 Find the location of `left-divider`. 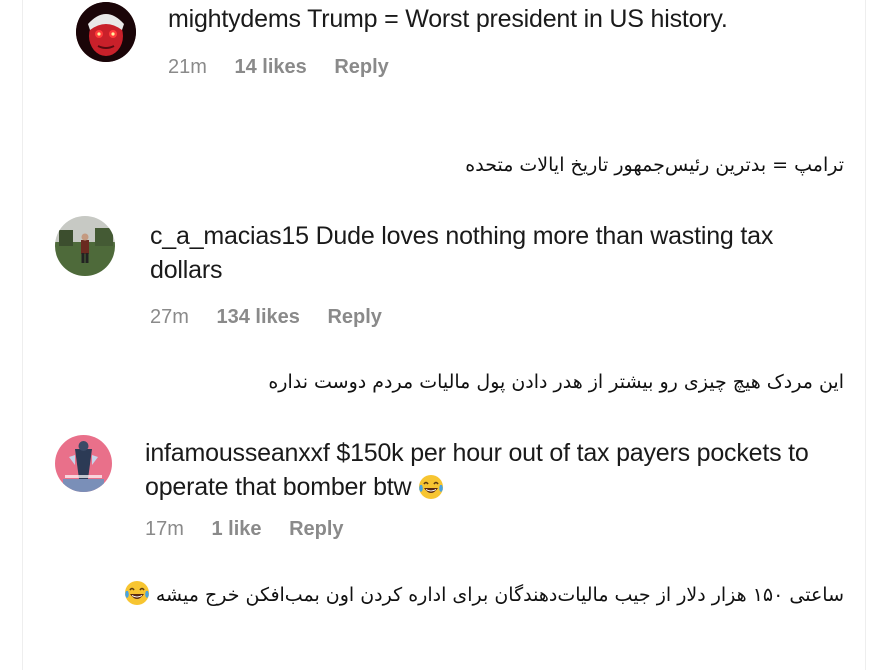

left-divider is located at coordinates (22, 335).